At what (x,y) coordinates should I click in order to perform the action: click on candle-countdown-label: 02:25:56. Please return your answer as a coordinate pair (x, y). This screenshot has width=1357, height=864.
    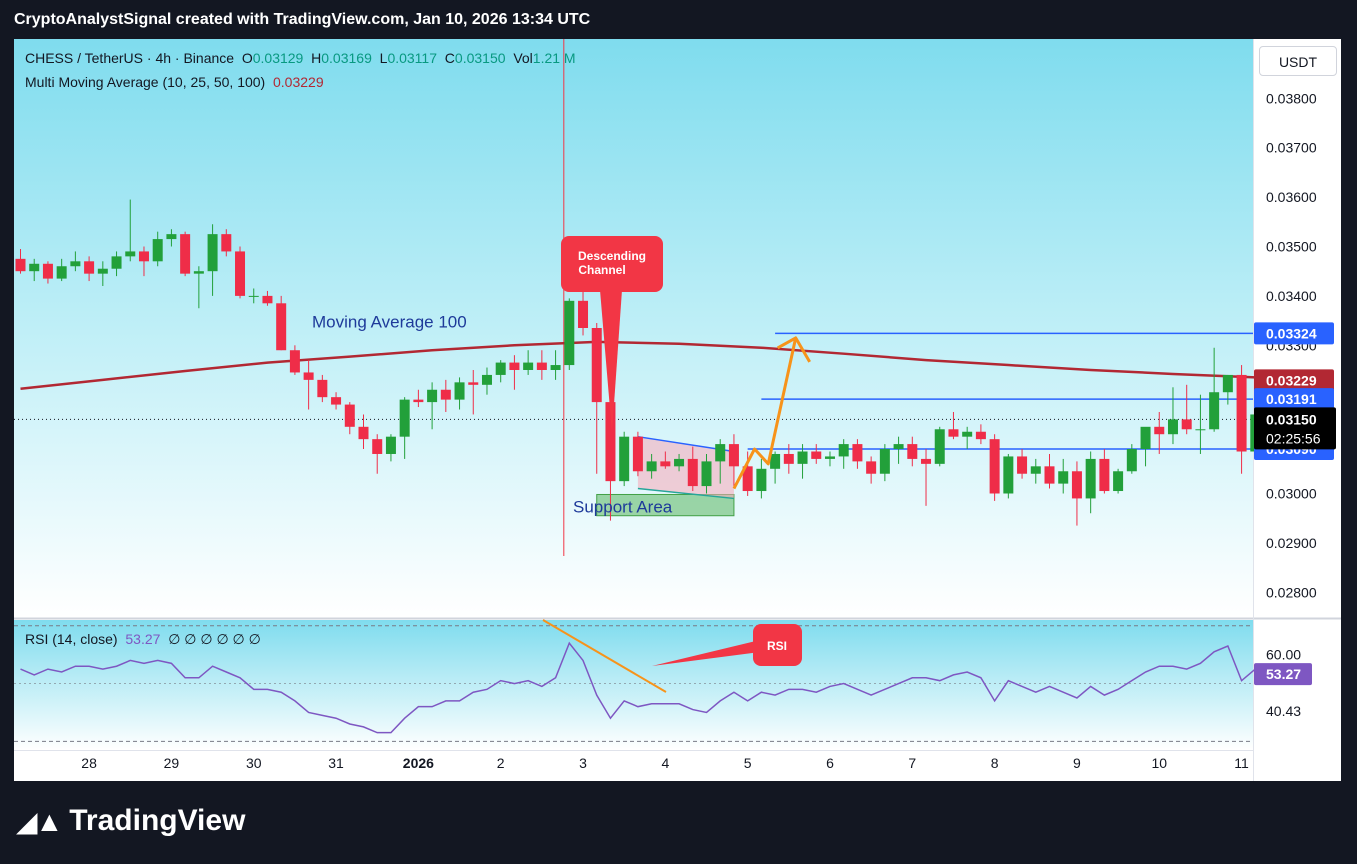
    Looking at the image, I should click on (1293, 438).